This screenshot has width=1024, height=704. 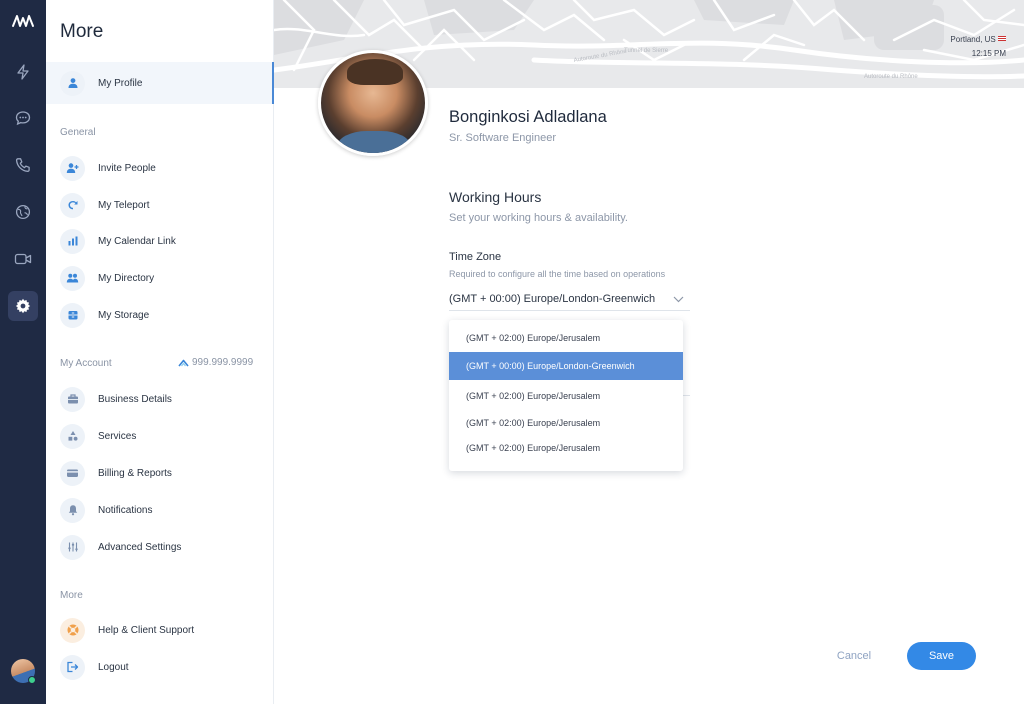 I want to click on chart-icon, so click(x=72, y=241).